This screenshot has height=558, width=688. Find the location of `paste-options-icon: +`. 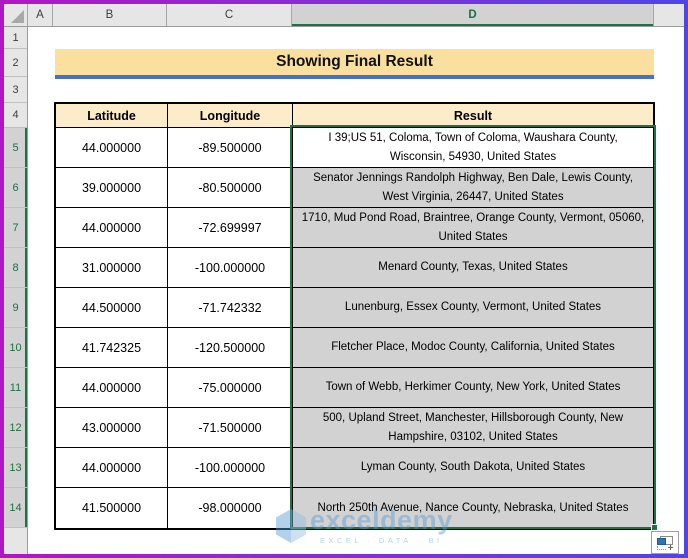

paste-options-icon: + is located at coordinates (665, 544).